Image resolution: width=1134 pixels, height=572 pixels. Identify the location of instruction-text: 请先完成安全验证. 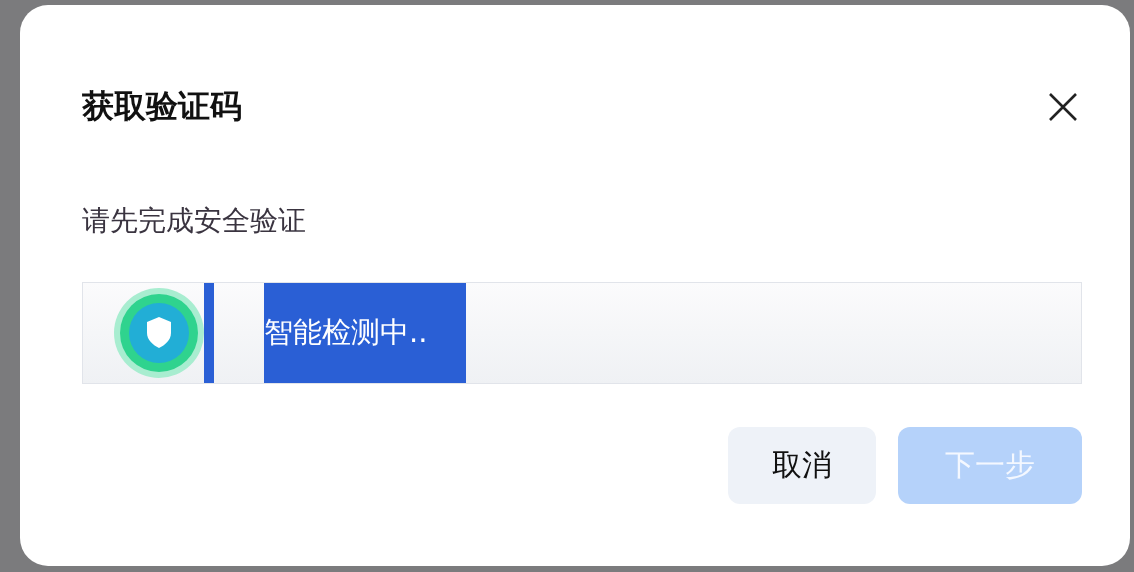
(194, 221).